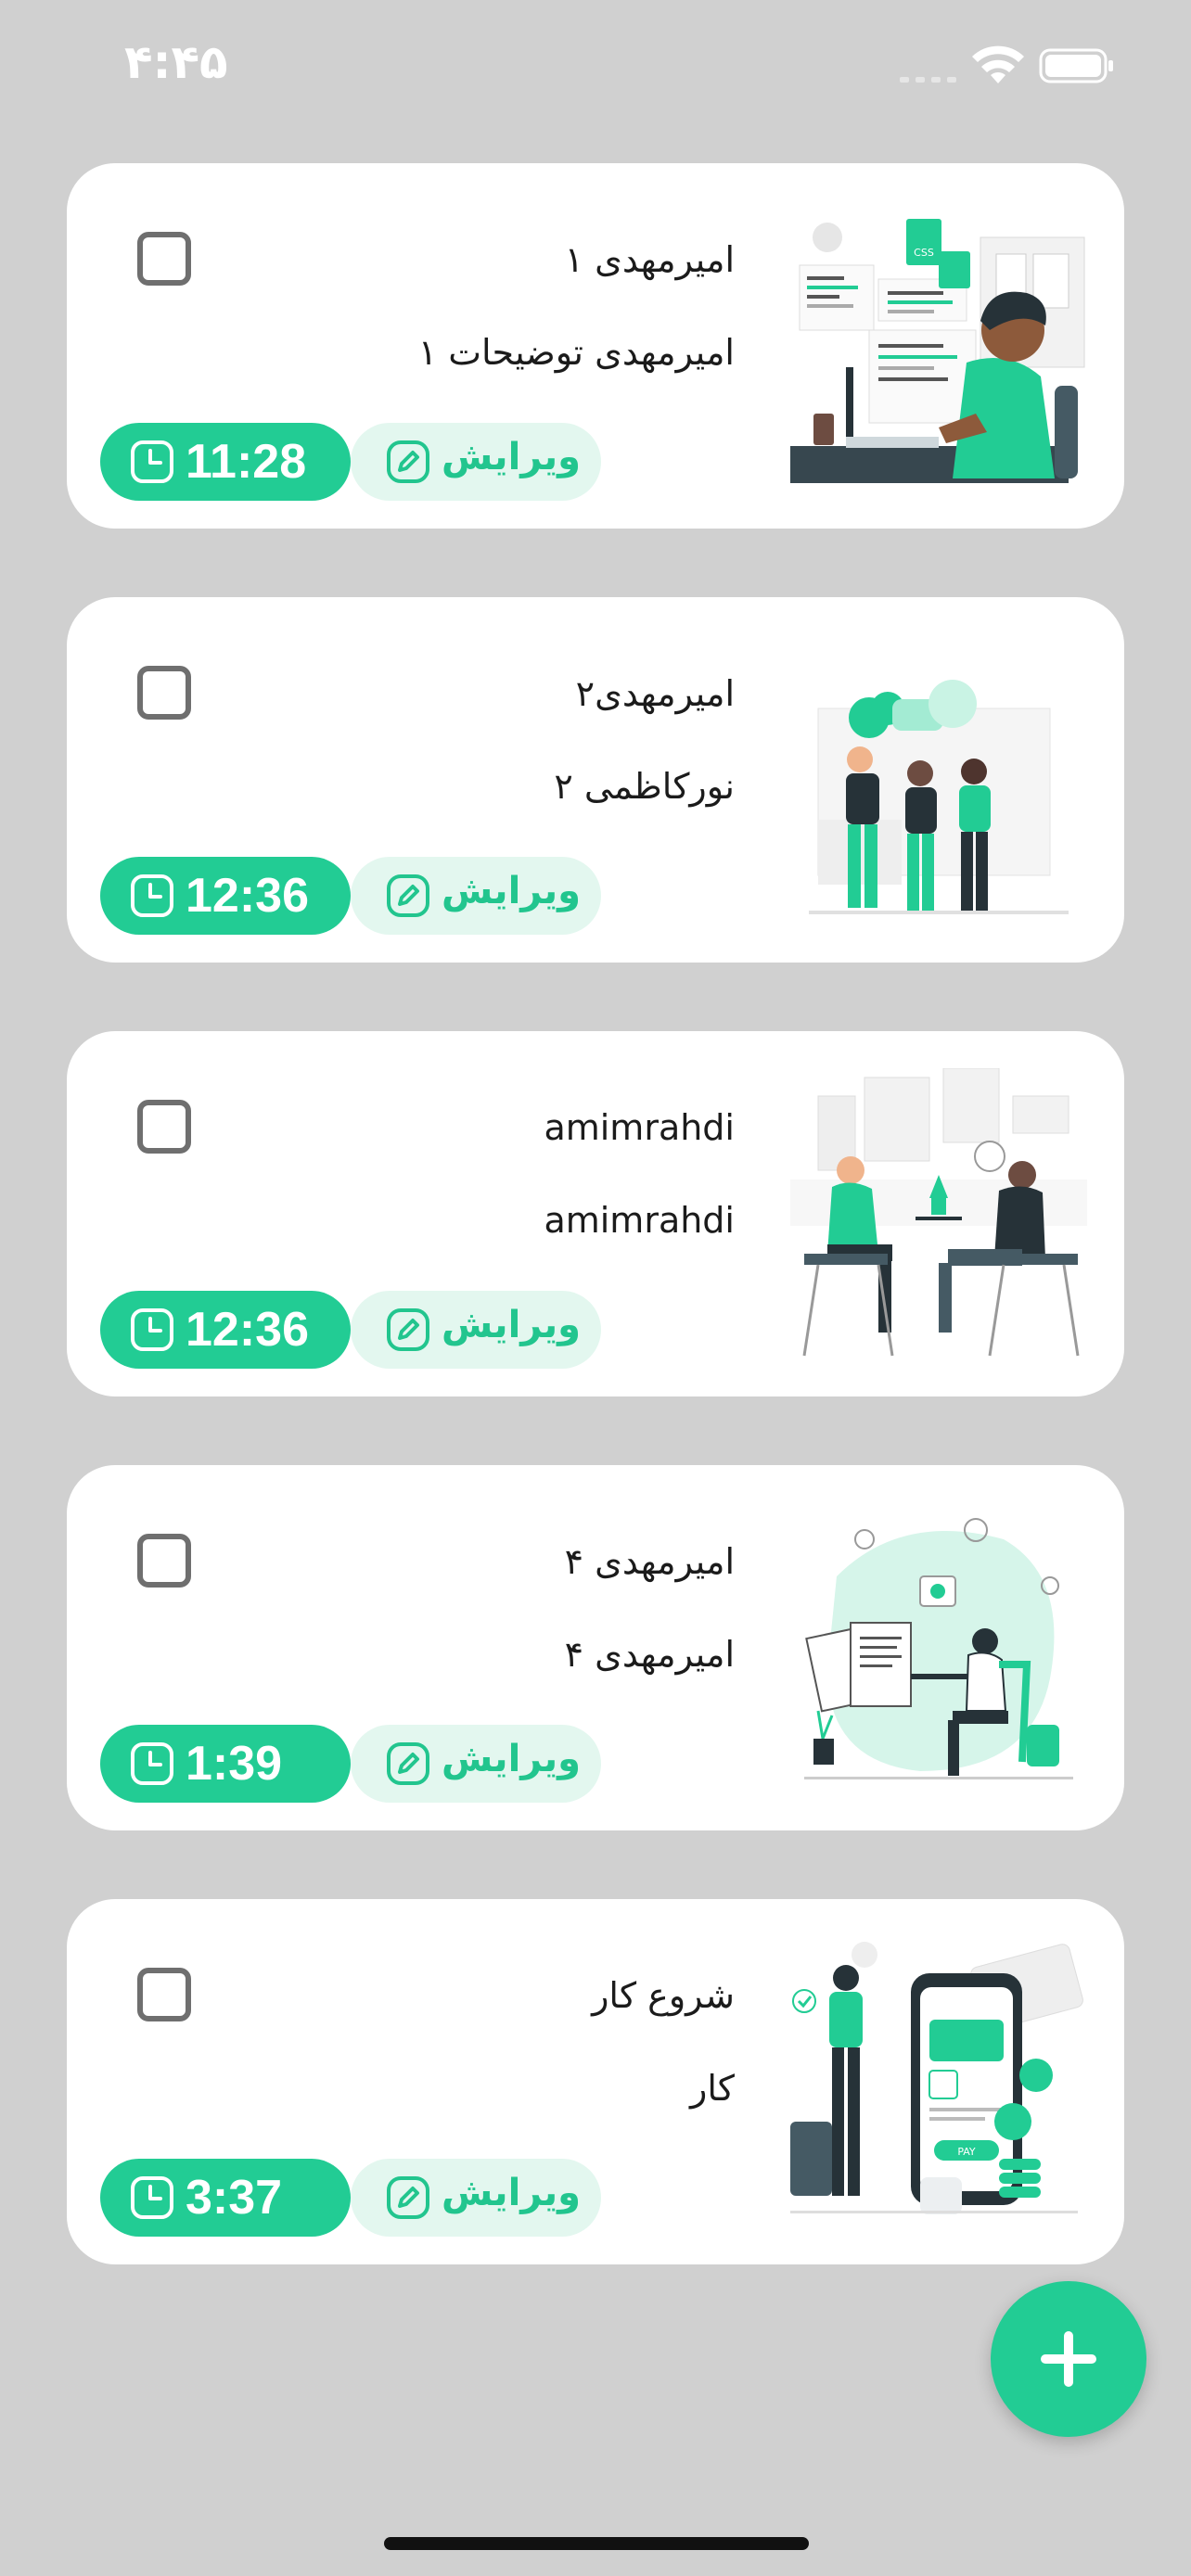 This screenshot has height=2576, width=1191. I want to click on task-description: نورکاظمی ۲, so click(644, 786).